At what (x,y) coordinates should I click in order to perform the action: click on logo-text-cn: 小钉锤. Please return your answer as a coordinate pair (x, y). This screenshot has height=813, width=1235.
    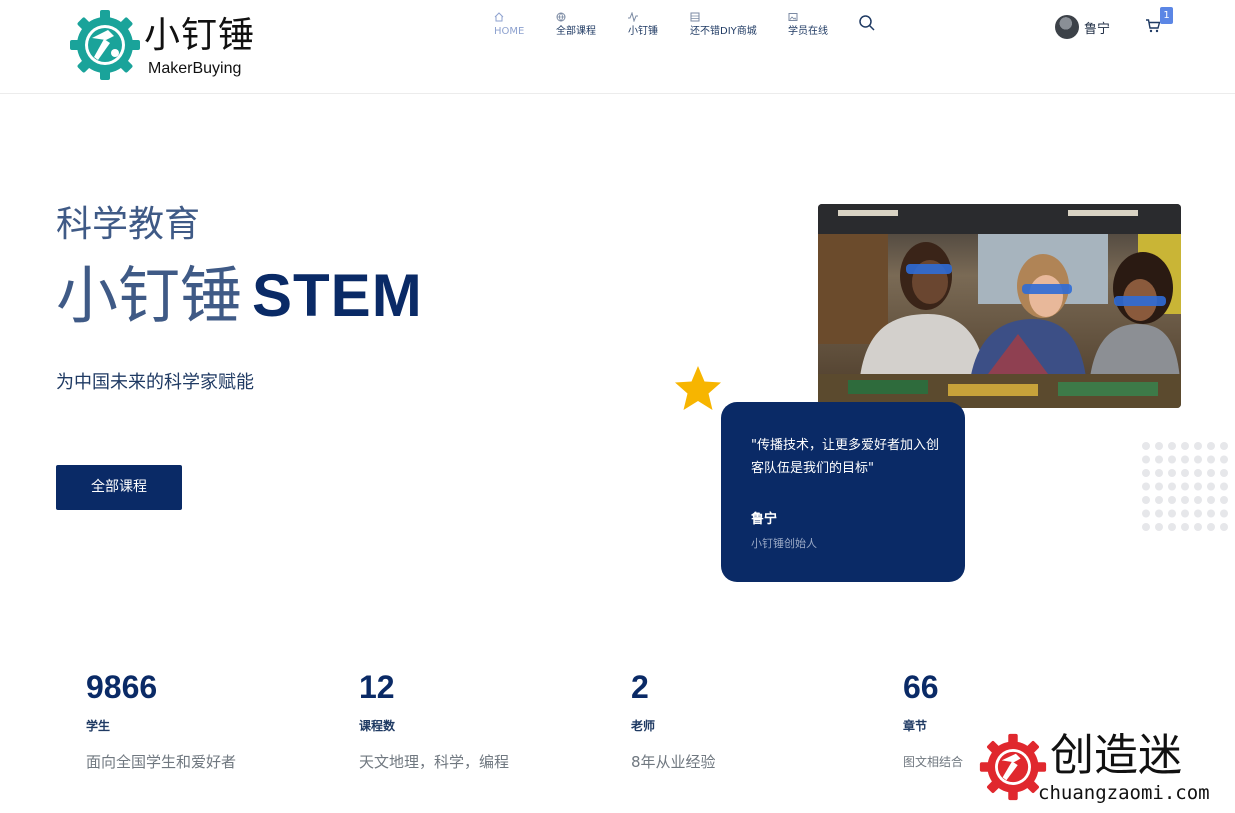
    Looking at the image, I should click on (200, 35).